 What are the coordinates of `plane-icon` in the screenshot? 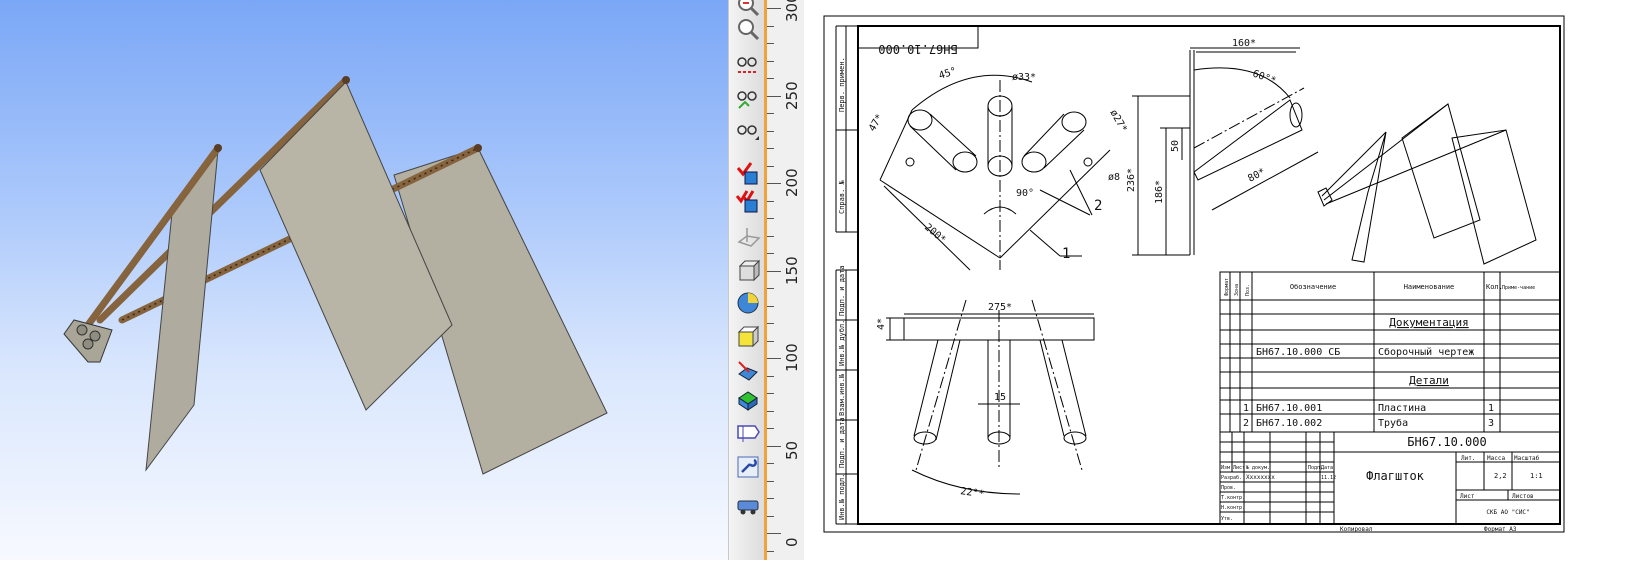 It's located at (748, 237).